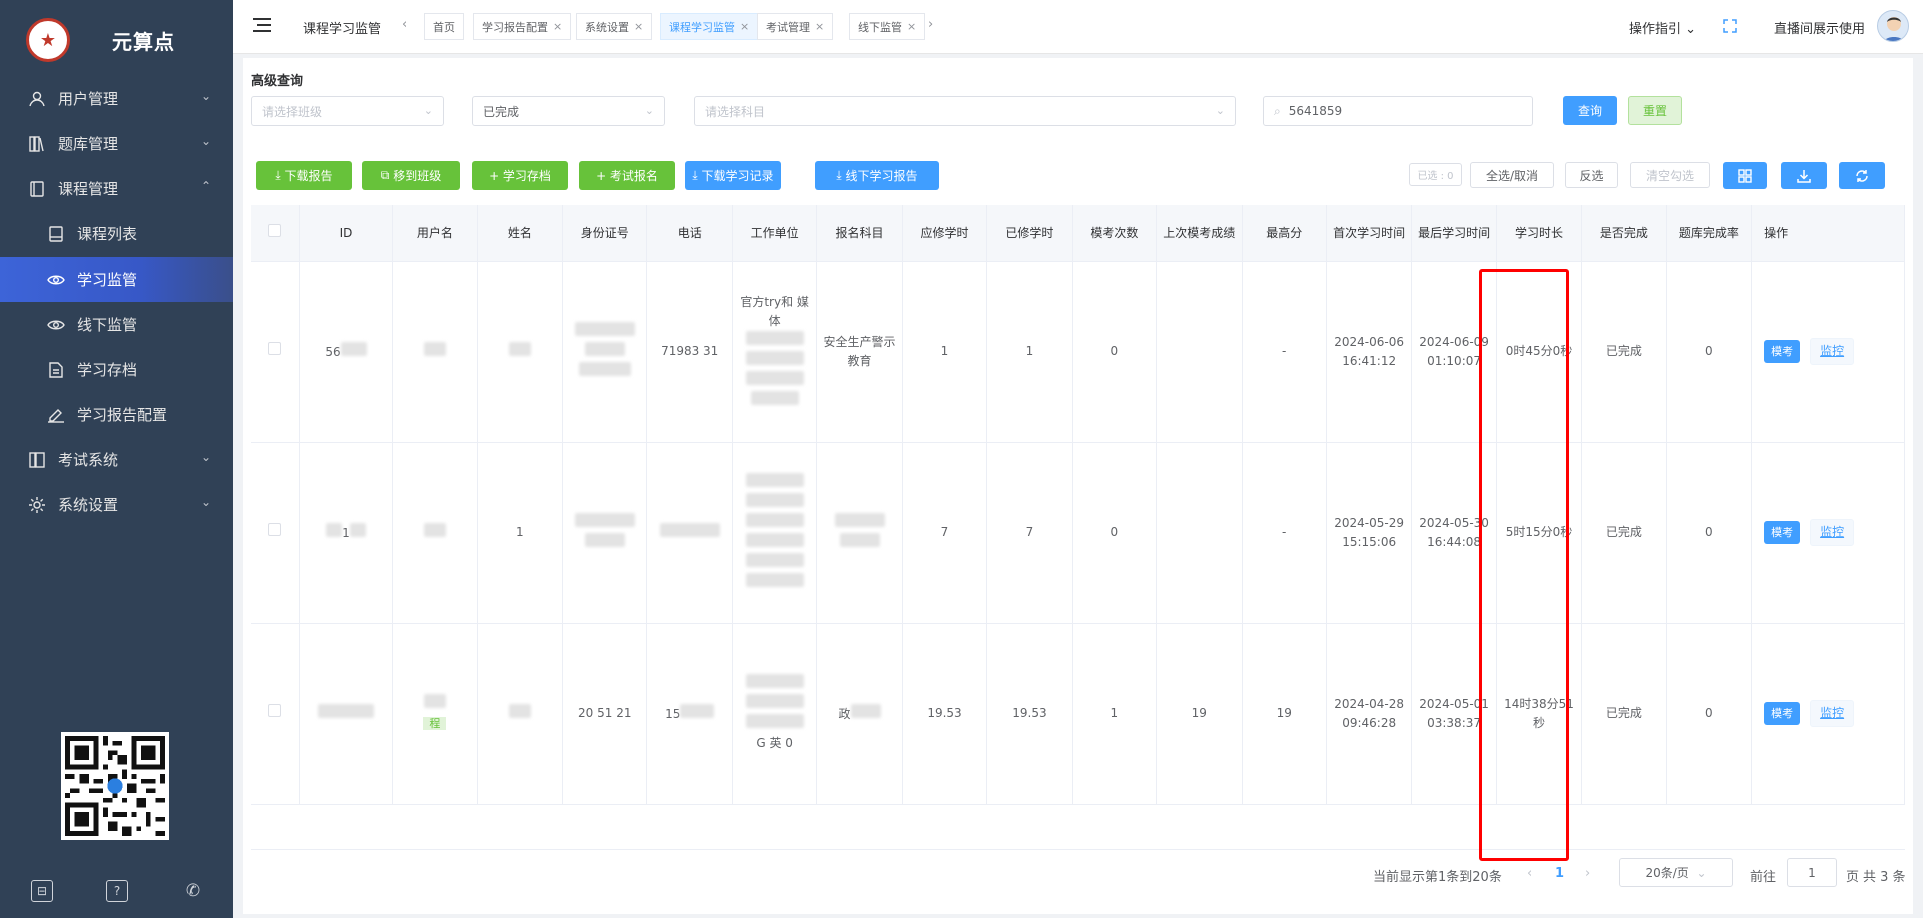 The width and height of the screenshot is (1923, 918). What do you see at coordinates (1284, 233) in the screenshot?
I see `column-header: 最高分` at bounding box center [1284, 233].